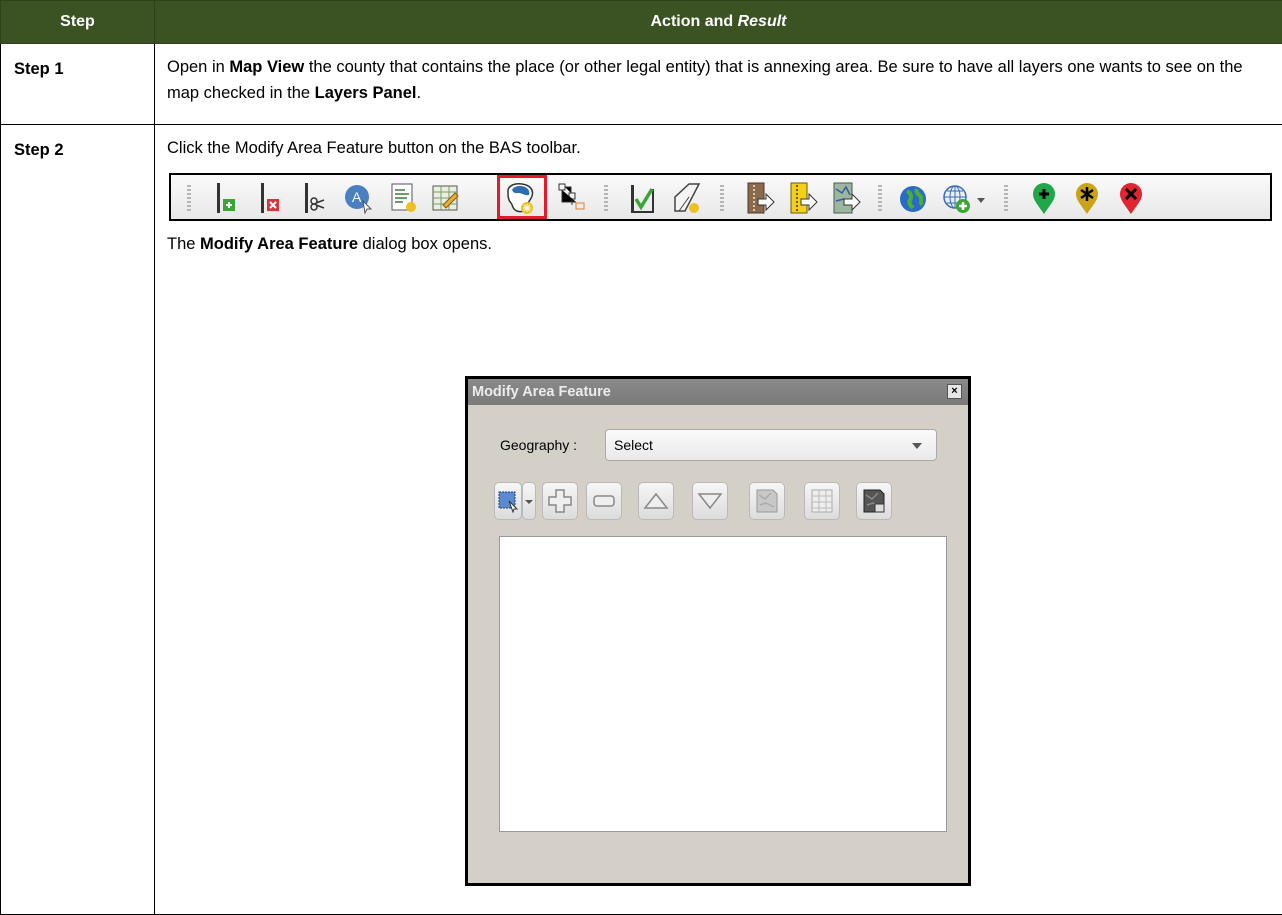 This screenshot has height=915, width=1282. What do you see at coordinates (550, 445) in the screenshot?
I see `geography-label: Geography :` at bounding box center [550, 445].